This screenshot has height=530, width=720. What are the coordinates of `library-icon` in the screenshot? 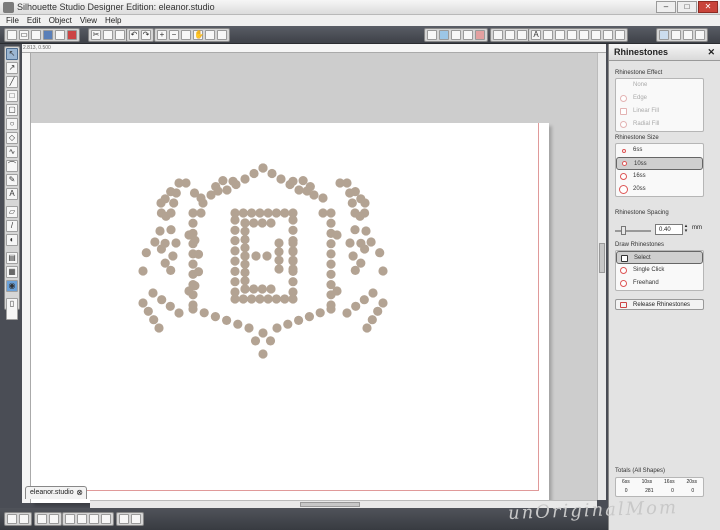 It's located at (36, 35).